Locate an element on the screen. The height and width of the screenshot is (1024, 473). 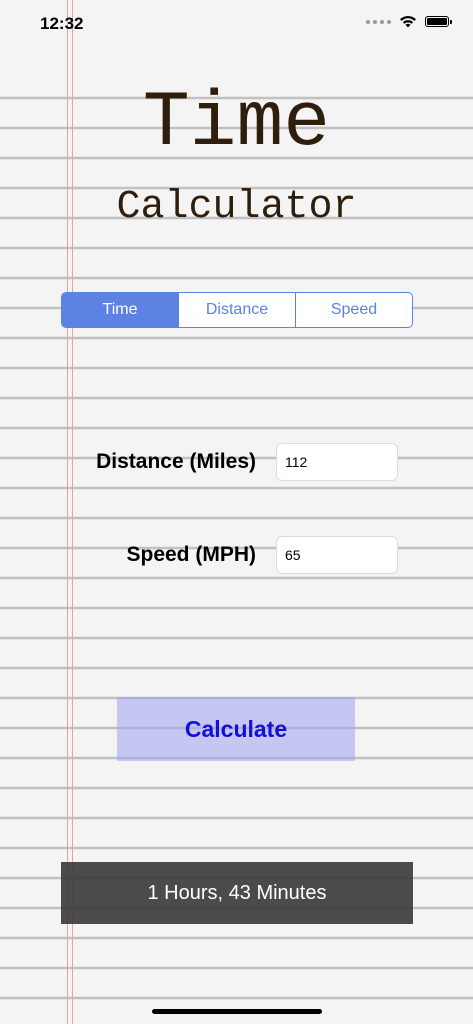
calculate-button: Calculate is located at coordinates (236, 729).